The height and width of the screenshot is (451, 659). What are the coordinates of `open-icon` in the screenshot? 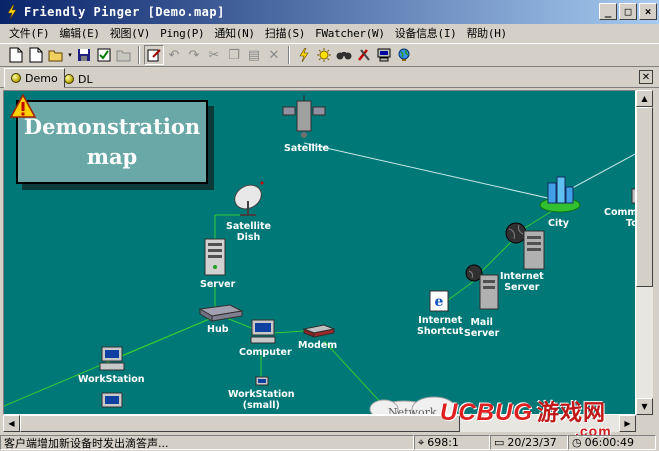 It's located at (56, 55).